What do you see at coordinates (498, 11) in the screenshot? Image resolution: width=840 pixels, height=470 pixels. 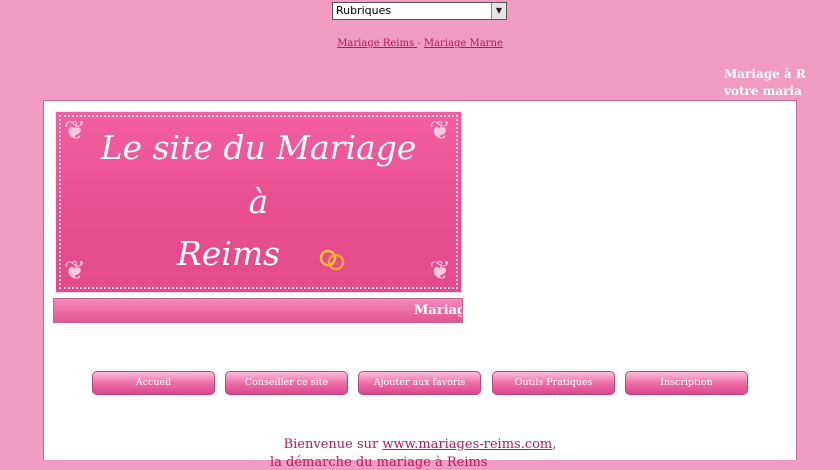 I see `dropdown-arrow-icon: ▼` at bounding box center [498, 11].